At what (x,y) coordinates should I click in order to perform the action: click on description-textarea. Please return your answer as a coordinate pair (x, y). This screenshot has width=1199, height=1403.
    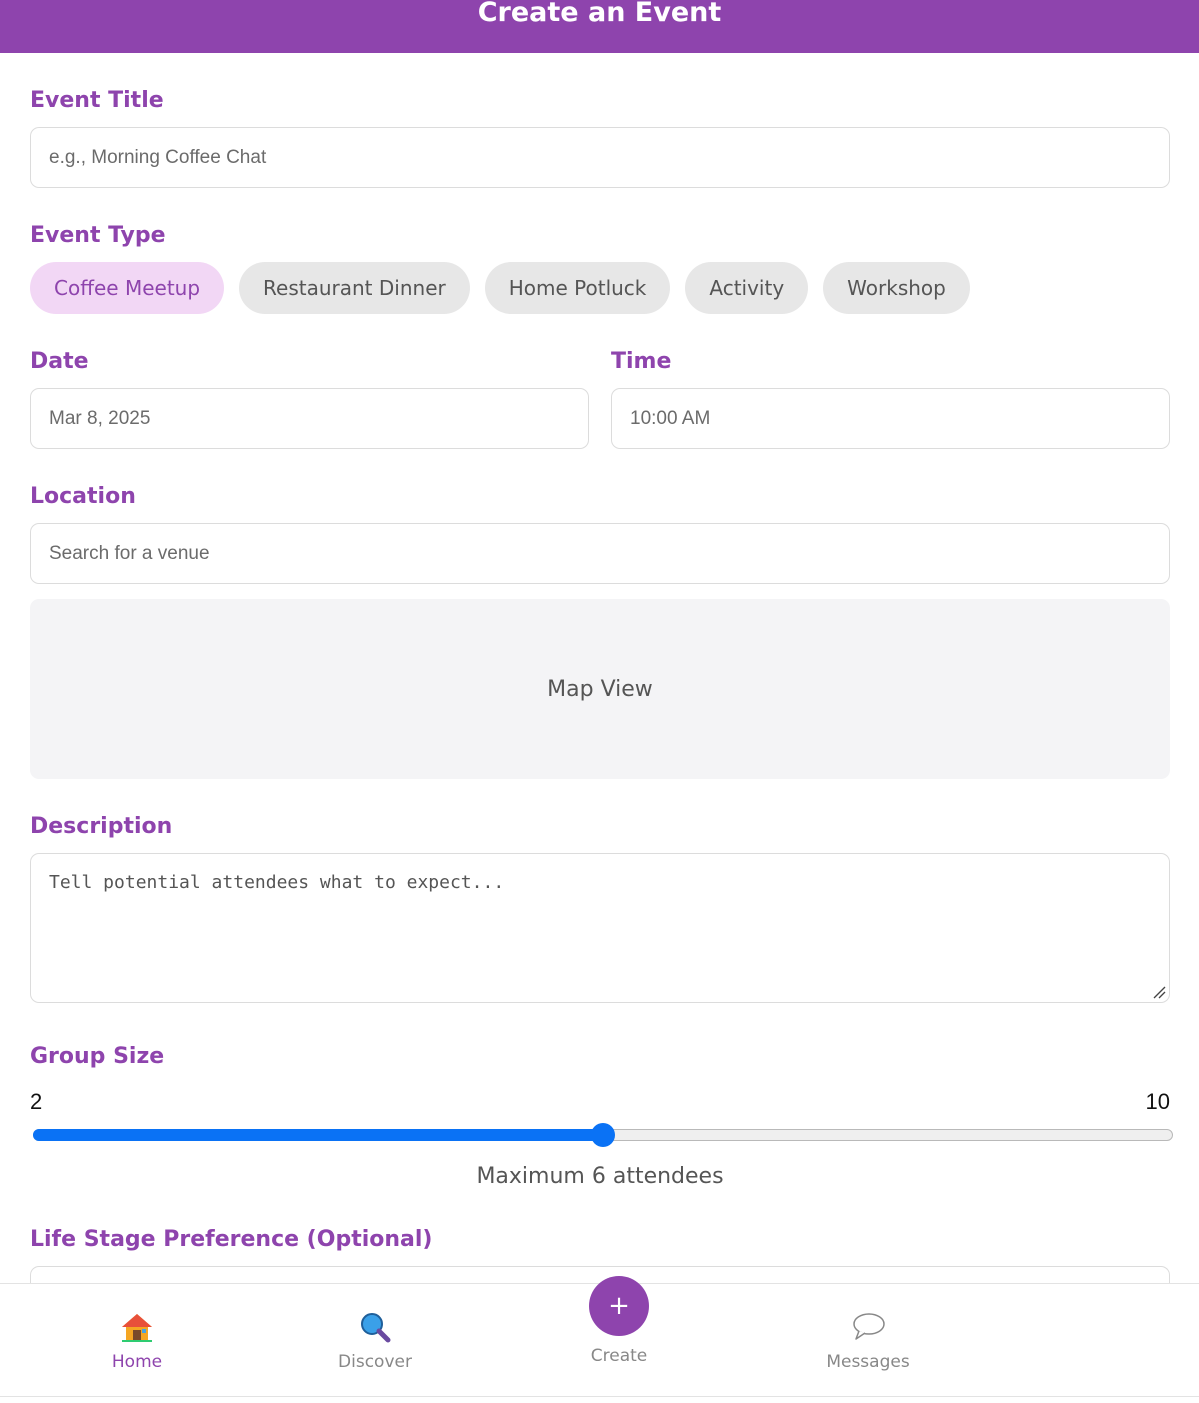
    Looking at the image, I should click on (600, 928).